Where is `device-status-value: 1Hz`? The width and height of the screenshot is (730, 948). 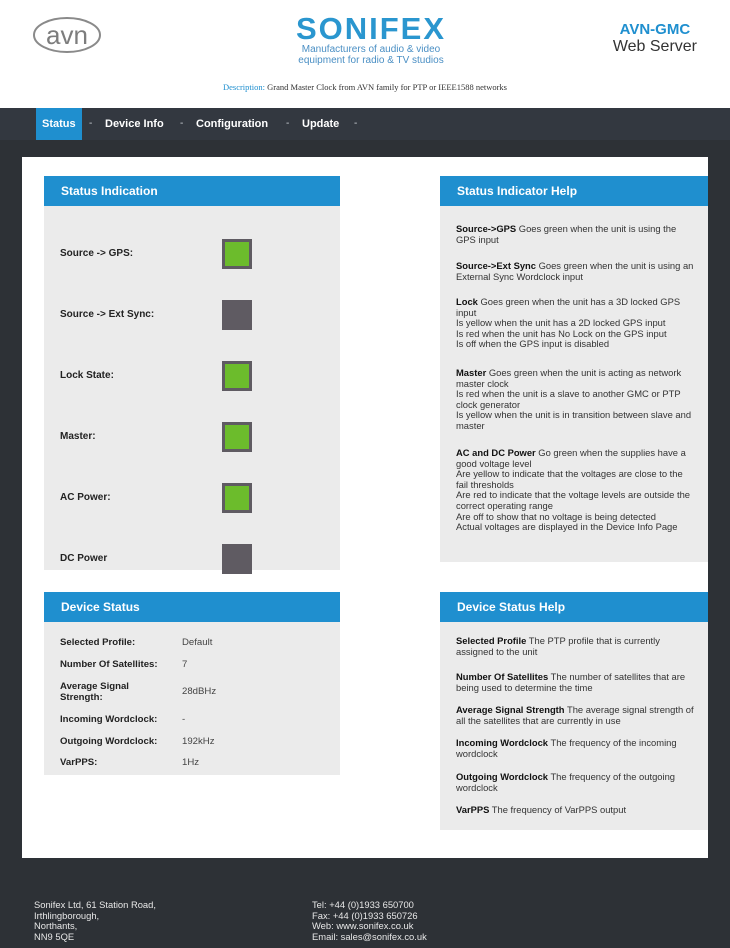 device-status-value: 1Hz is located at coordinates (191, 762).